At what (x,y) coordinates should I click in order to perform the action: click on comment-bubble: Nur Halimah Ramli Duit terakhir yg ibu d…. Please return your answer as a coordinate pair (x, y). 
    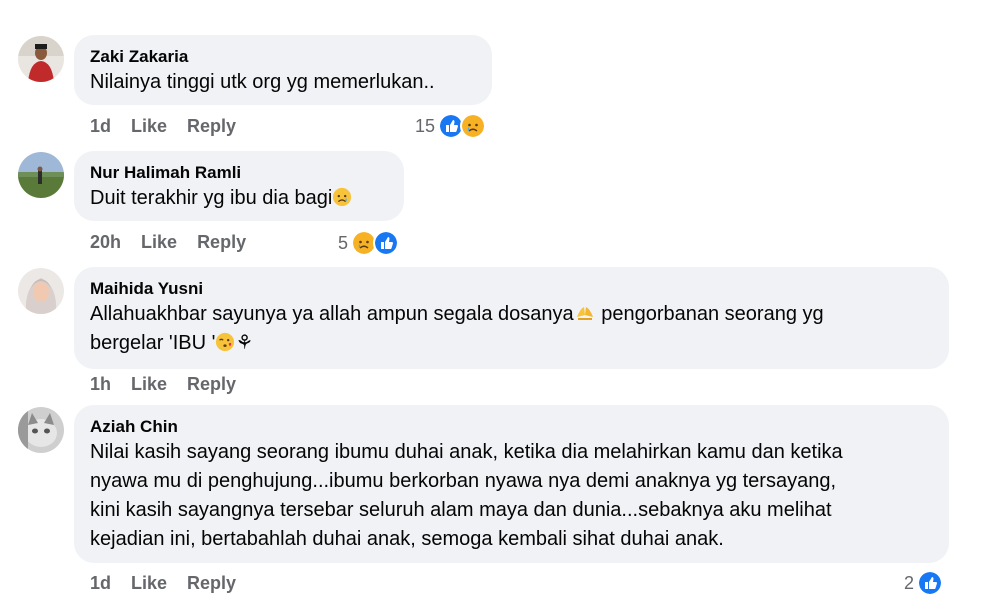
    Looking at the image, I should click on (239, 186).